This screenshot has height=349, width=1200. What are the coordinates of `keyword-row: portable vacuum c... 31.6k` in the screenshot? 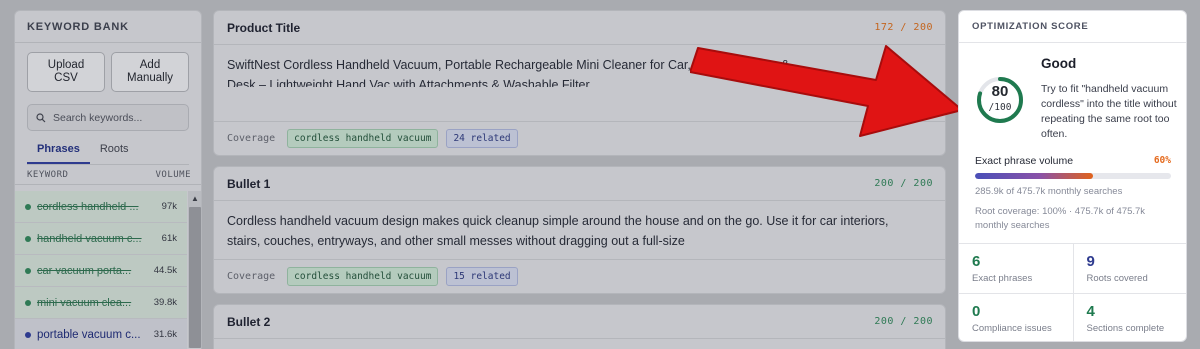 It's located at (101, 334).